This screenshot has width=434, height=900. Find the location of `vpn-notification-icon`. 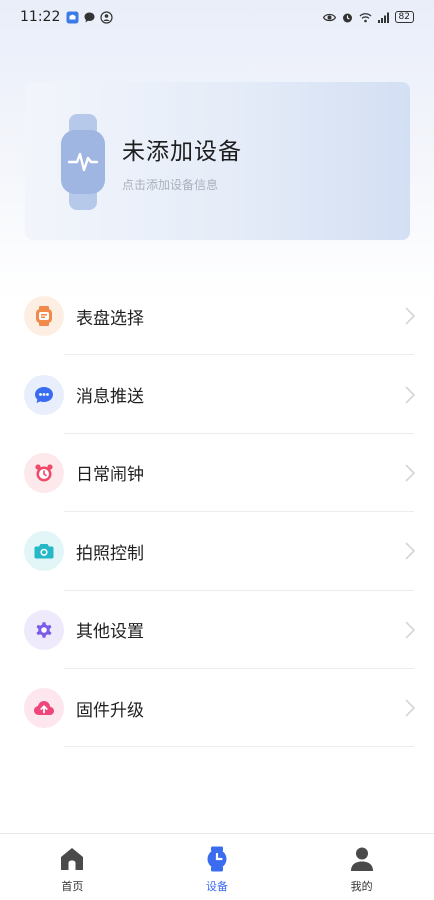

vpn-notification-icon is located at coordinates (106, 17).